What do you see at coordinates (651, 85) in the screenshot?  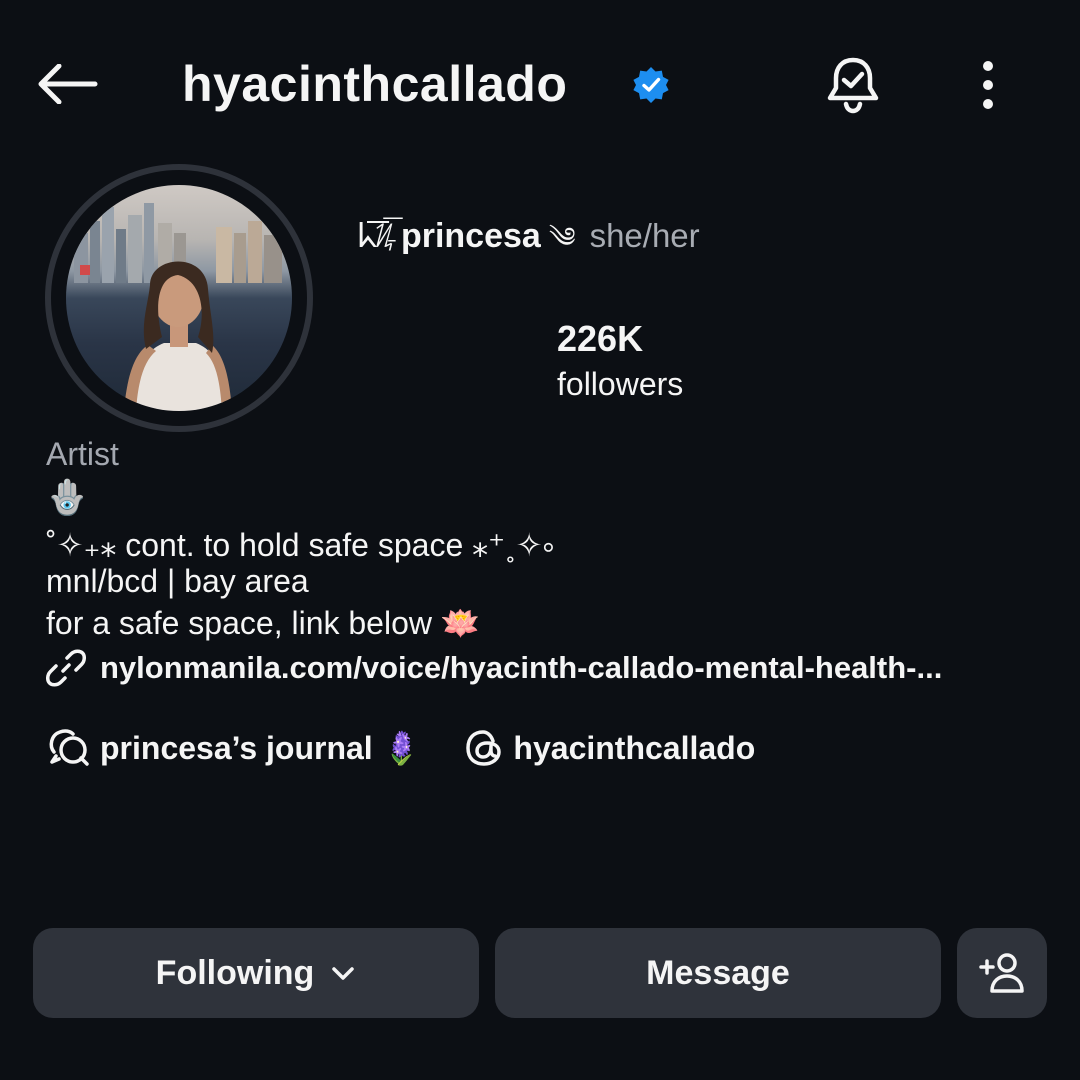 I see `verified-badge-icon` at bounding box center [651, 85].